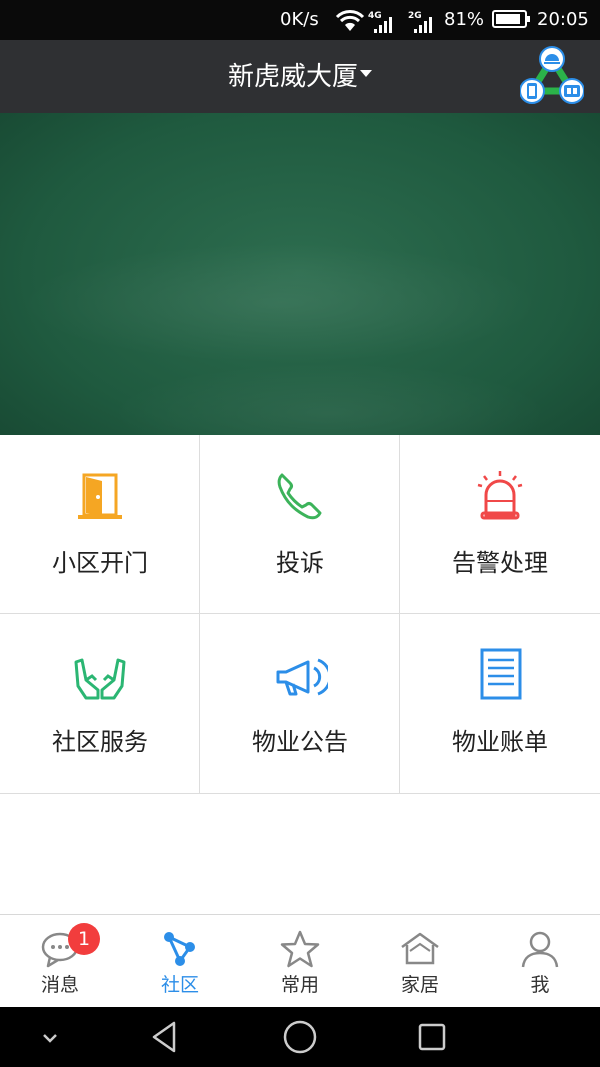 The width and height of the screenshot is (600, 1067). I want to click on network-speed: 0K/s, so click(299, 19).